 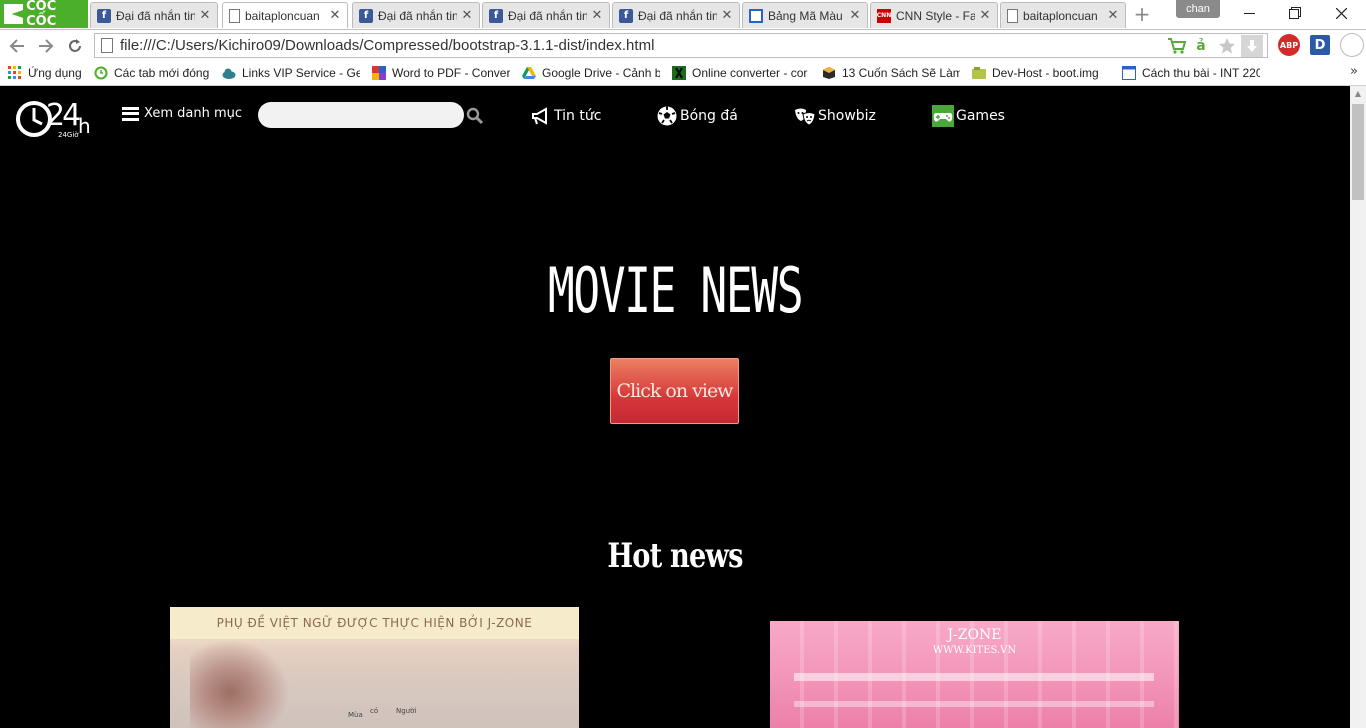 I want to click on profile-button: chan, so click(x=1198, y=9).